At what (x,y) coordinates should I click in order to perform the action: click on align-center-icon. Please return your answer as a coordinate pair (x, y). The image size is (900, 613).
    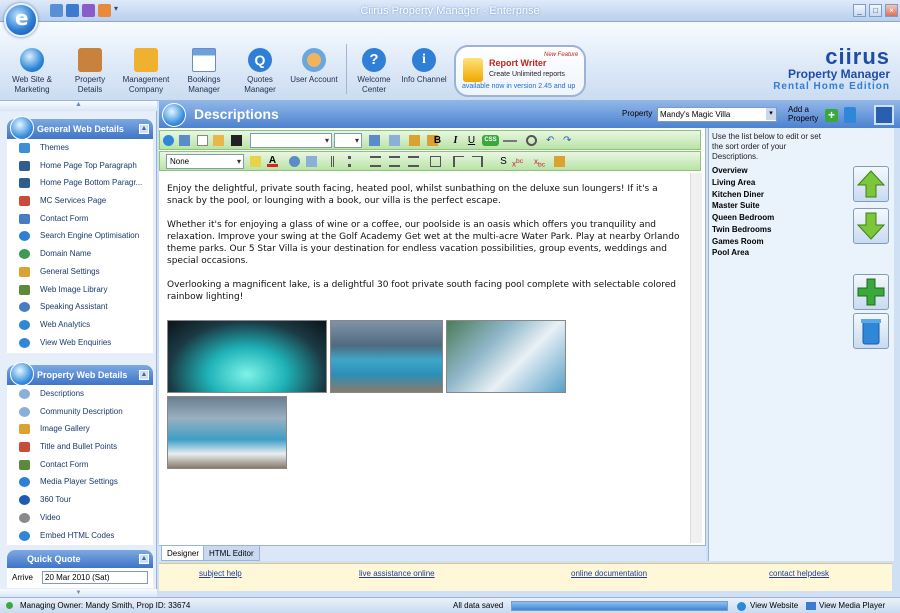
    Looking at the image, I should click on (394, 161).